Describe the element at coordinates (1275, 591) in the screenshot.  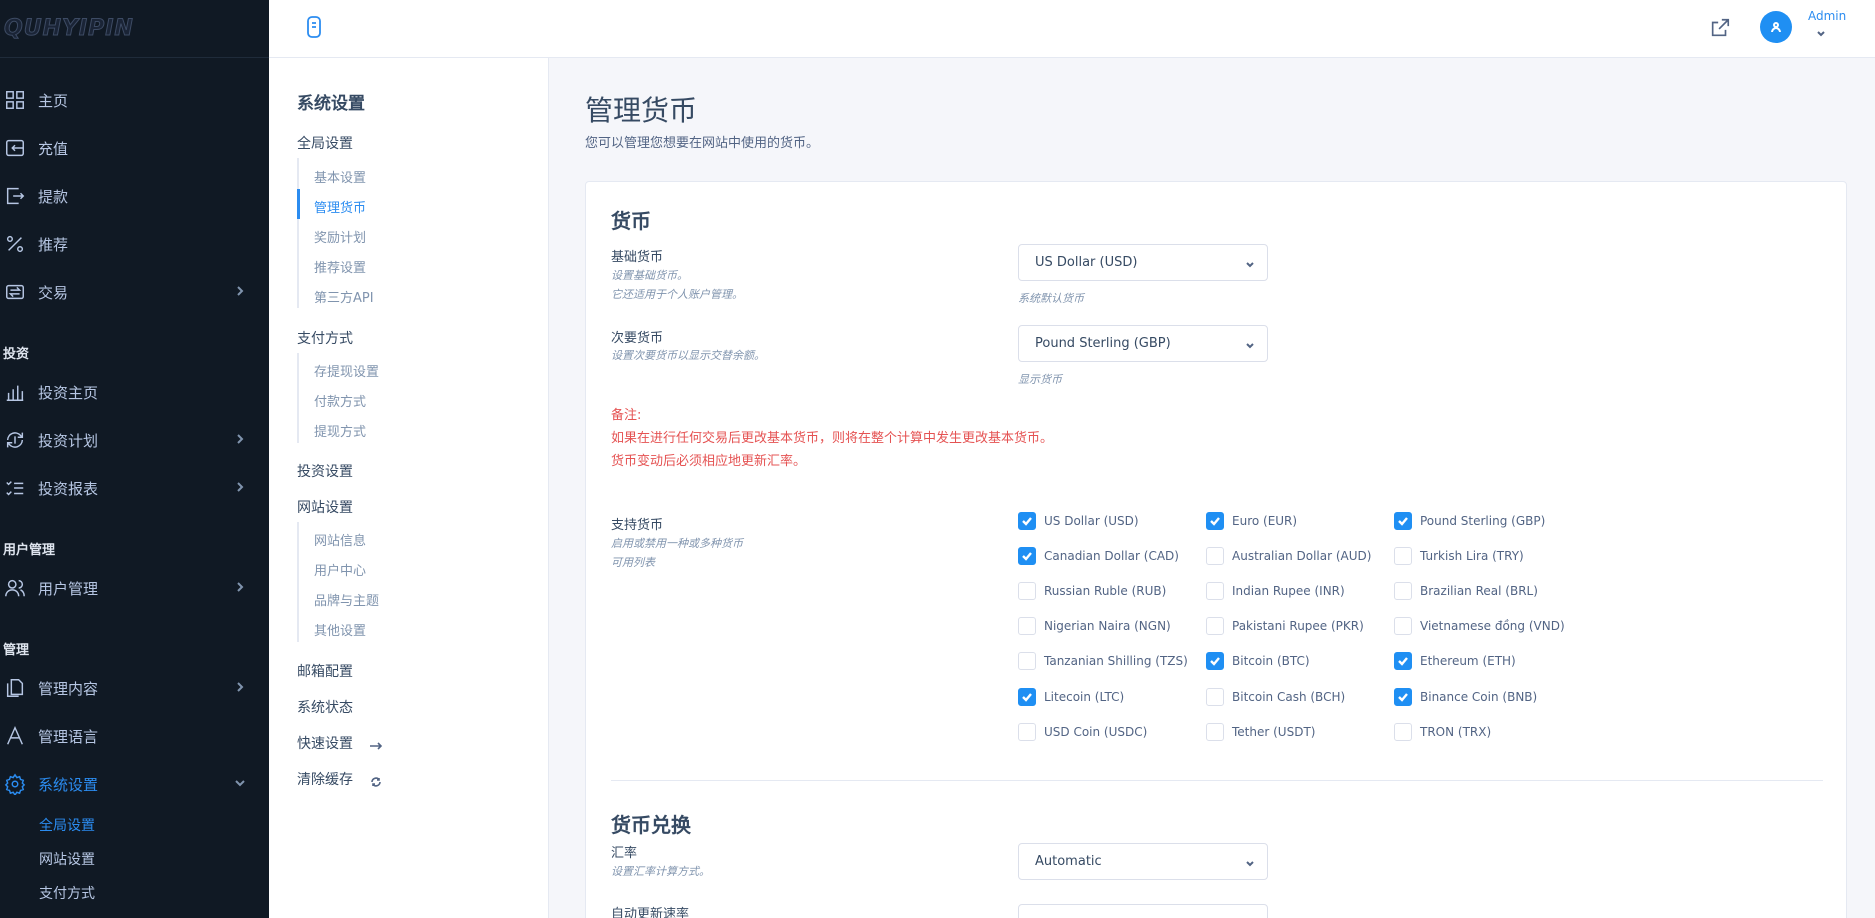
I see `currency-checkbox: Indian Rupee (INR)` at that location.